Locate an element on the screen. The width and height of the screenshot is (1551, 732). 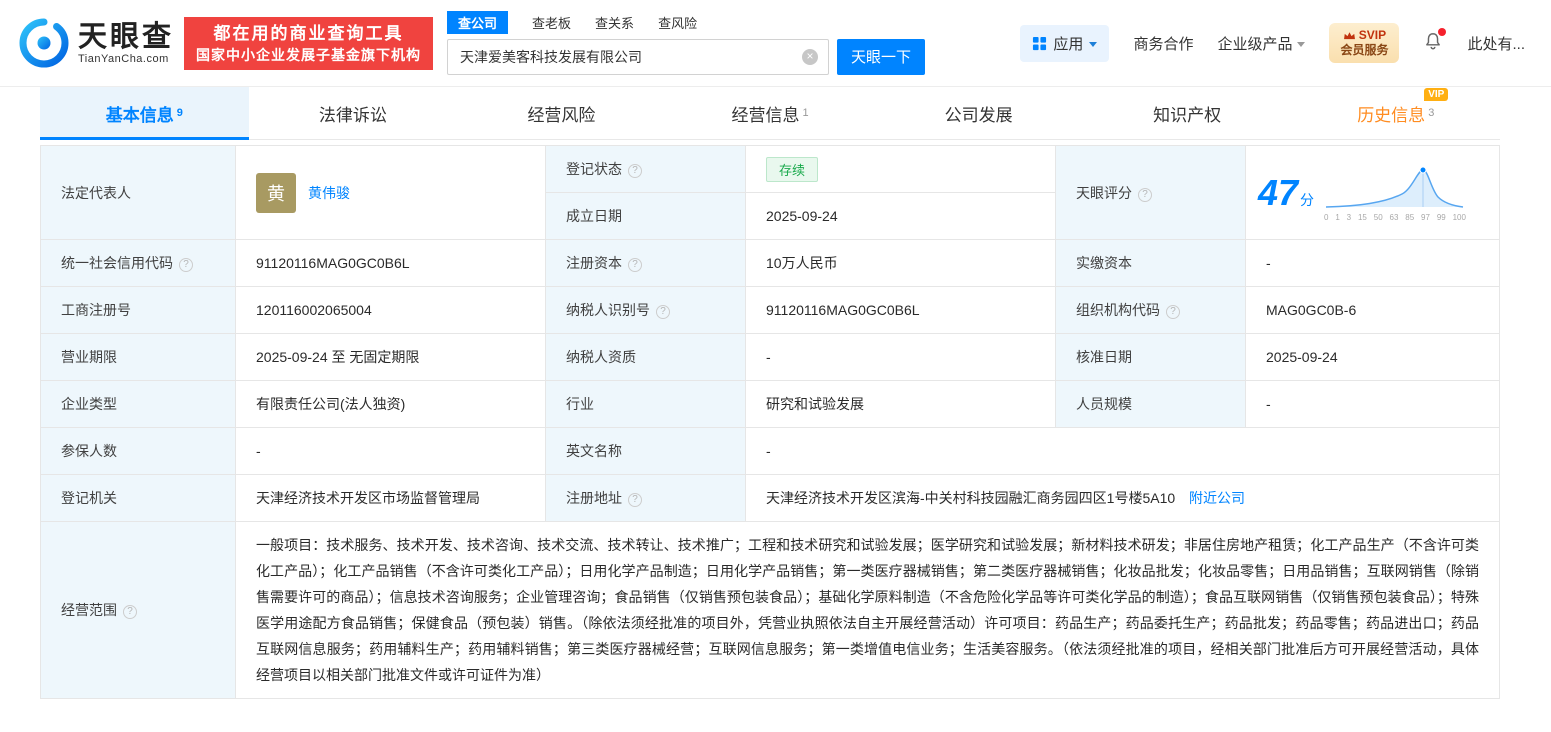
search-tab-relation: 查关系 is located at coordinates (614, 22).